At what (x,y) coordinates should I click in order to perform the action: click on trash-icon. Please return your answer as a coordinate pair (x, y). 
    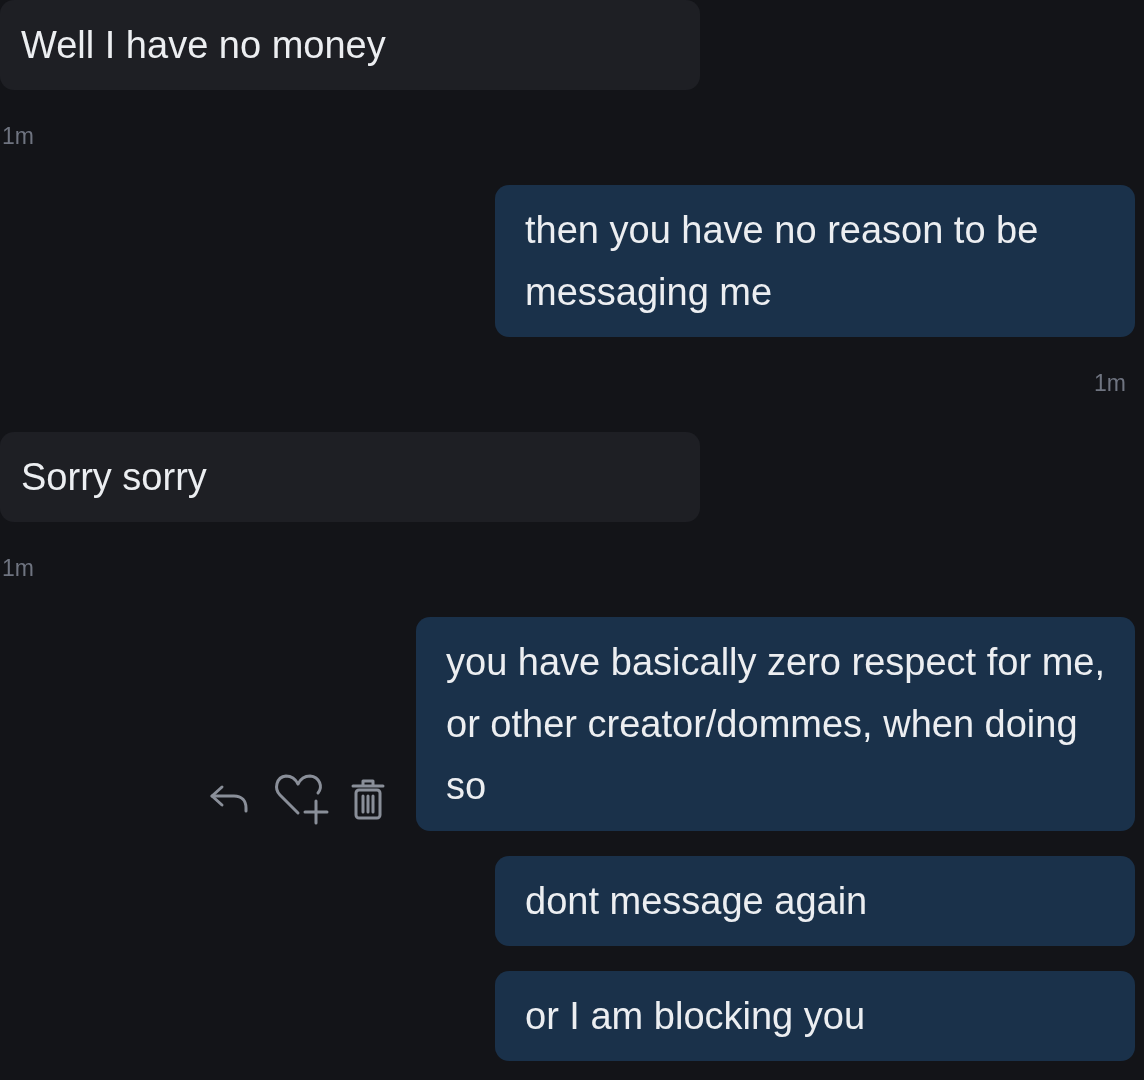
    Looking at the image, I should click on (368, 799).